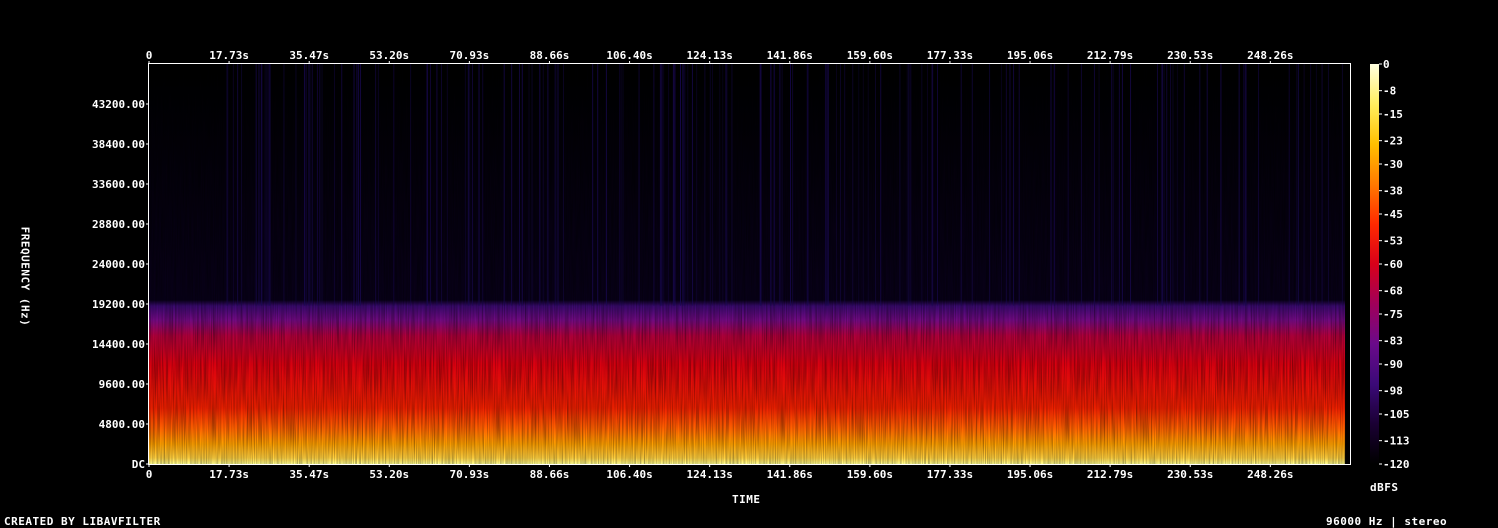 This screenshot has height=528, width=1498. Describe the element at coordinates (1396, 441) in the screenshot. I see `colorbar-tick-label: -113` at that location.